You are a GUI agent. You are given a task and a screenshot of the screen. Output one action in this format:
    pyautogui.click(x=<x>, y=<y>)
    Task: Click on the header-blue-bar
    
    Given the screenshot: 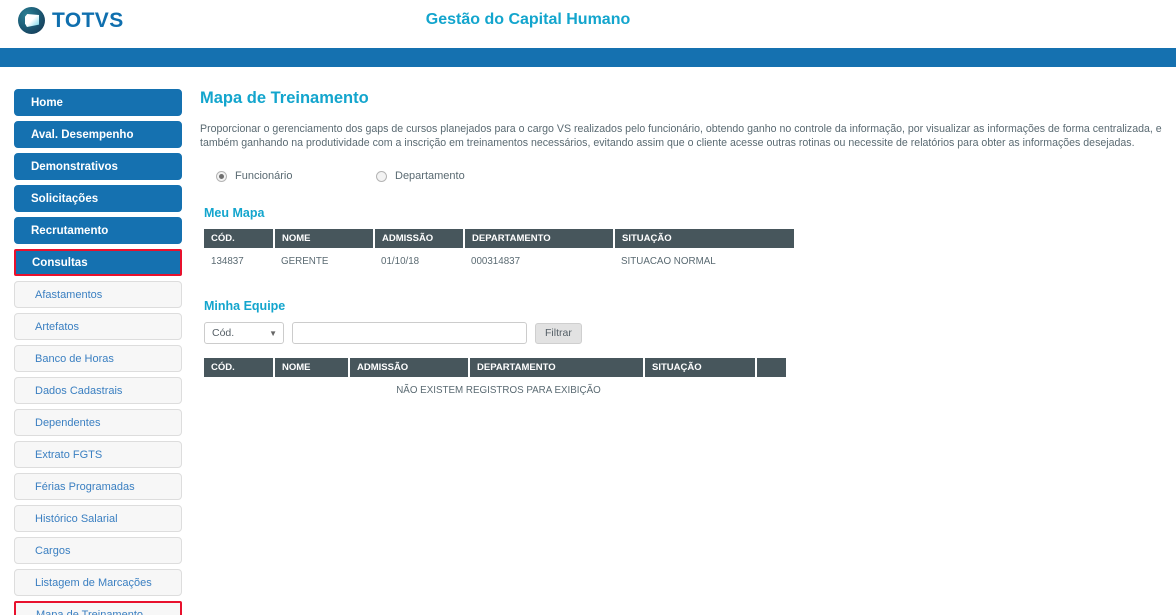 What is the action you would take?
    pyautogui.click(x=588, y=57)
    